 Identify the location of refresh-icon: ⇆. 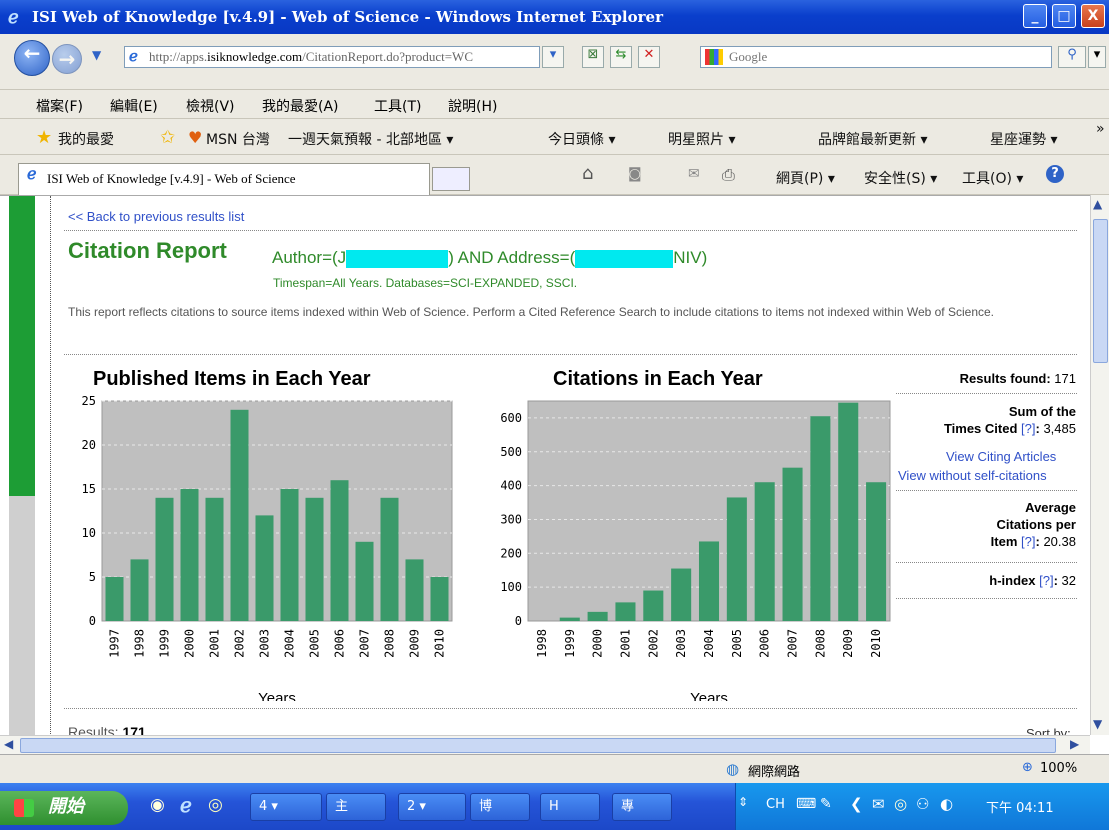
(621, 57).